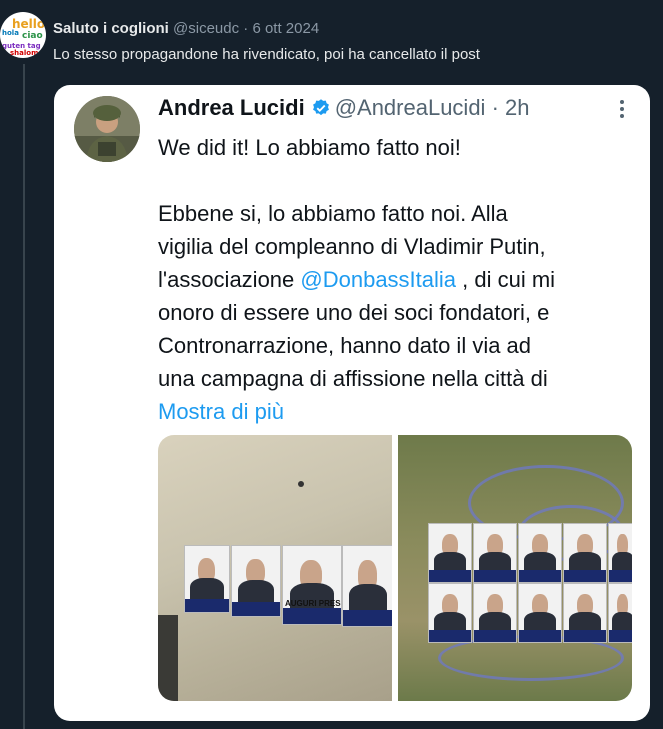 The width and height of the screenshot is (663, 729). Describe the element at coordinates (313, 604) in the screenshot. I see `poster-caption: AUGURI PRESIDENTE!` at that location.